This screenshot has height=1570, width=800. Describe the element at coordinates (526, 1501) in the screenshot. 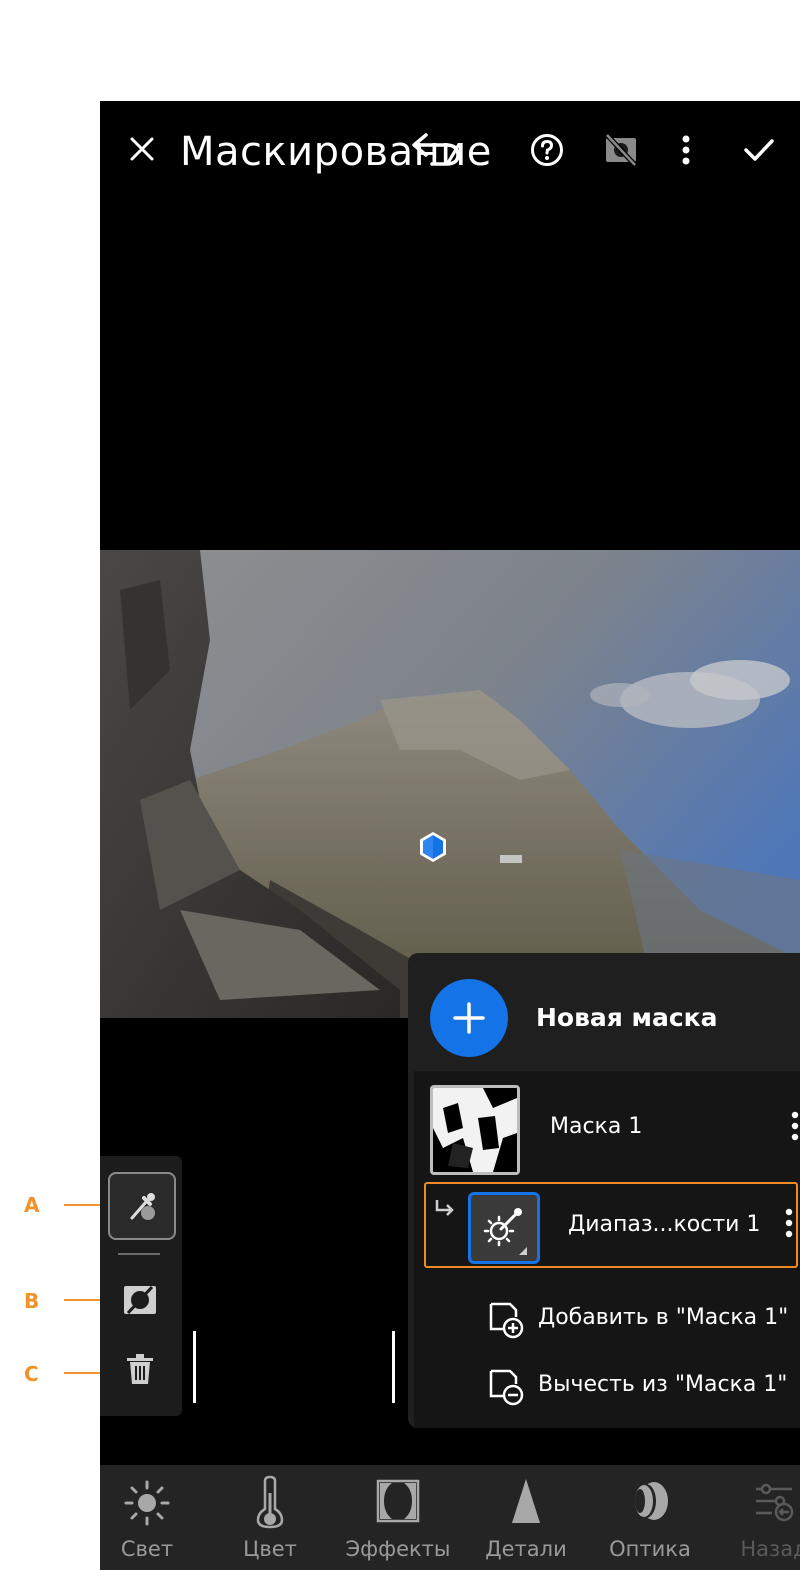

I see `triangle-icon` at that location.